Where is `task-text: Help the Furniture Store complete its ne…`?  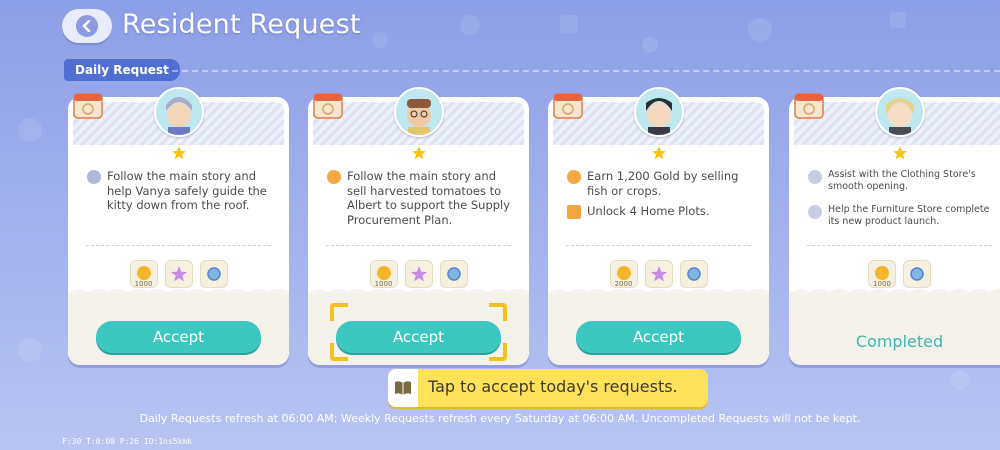 task-text: Help the Furniture Store complete its ne… is located at coordinates (909, 215).